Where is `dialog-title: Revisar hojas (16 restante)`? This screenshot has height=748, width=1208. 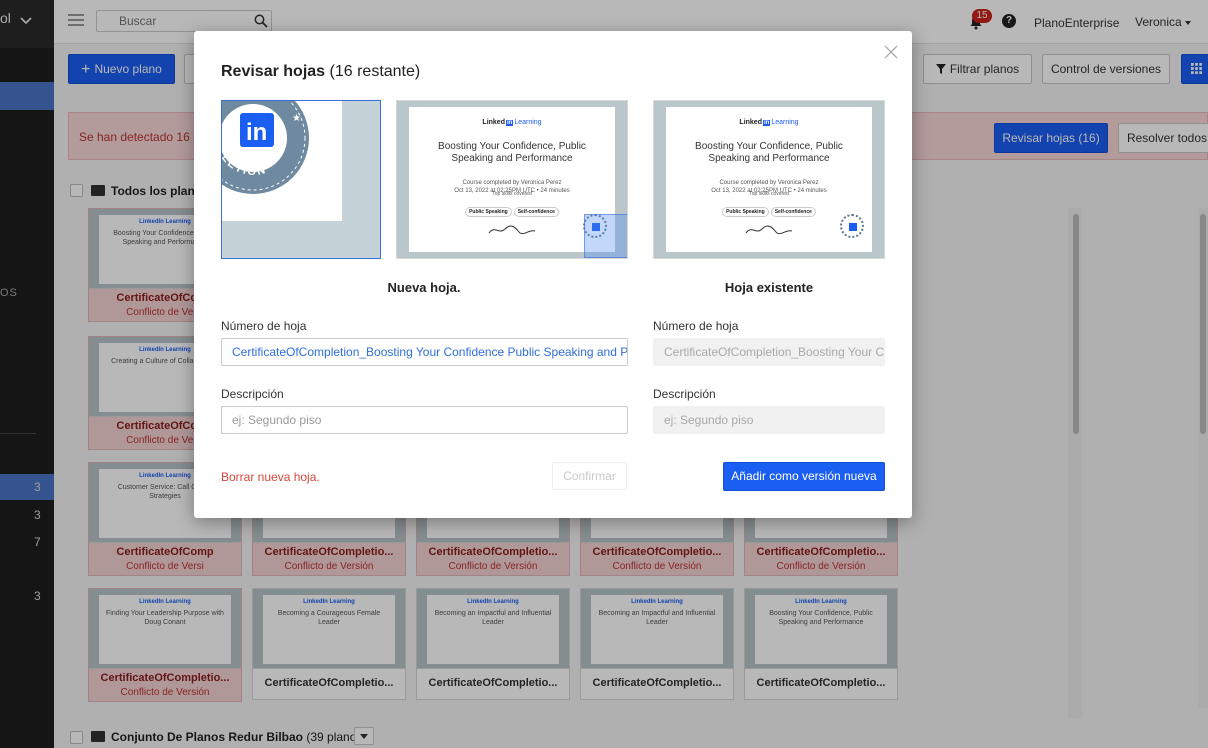
dialog-title: Revisar hojas (16 restante) is located at coordinates (320, 72).